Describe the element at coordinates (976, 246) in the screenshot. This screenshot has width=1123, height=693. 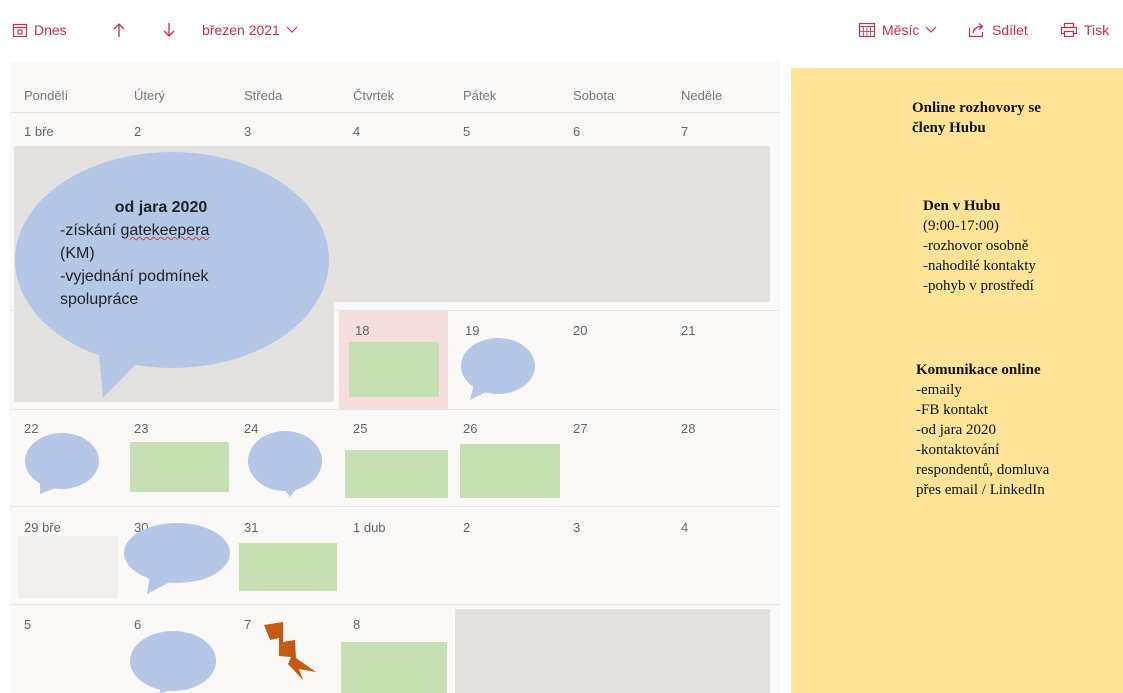
I see `legend-line: -rozhovor osobně` at that location.